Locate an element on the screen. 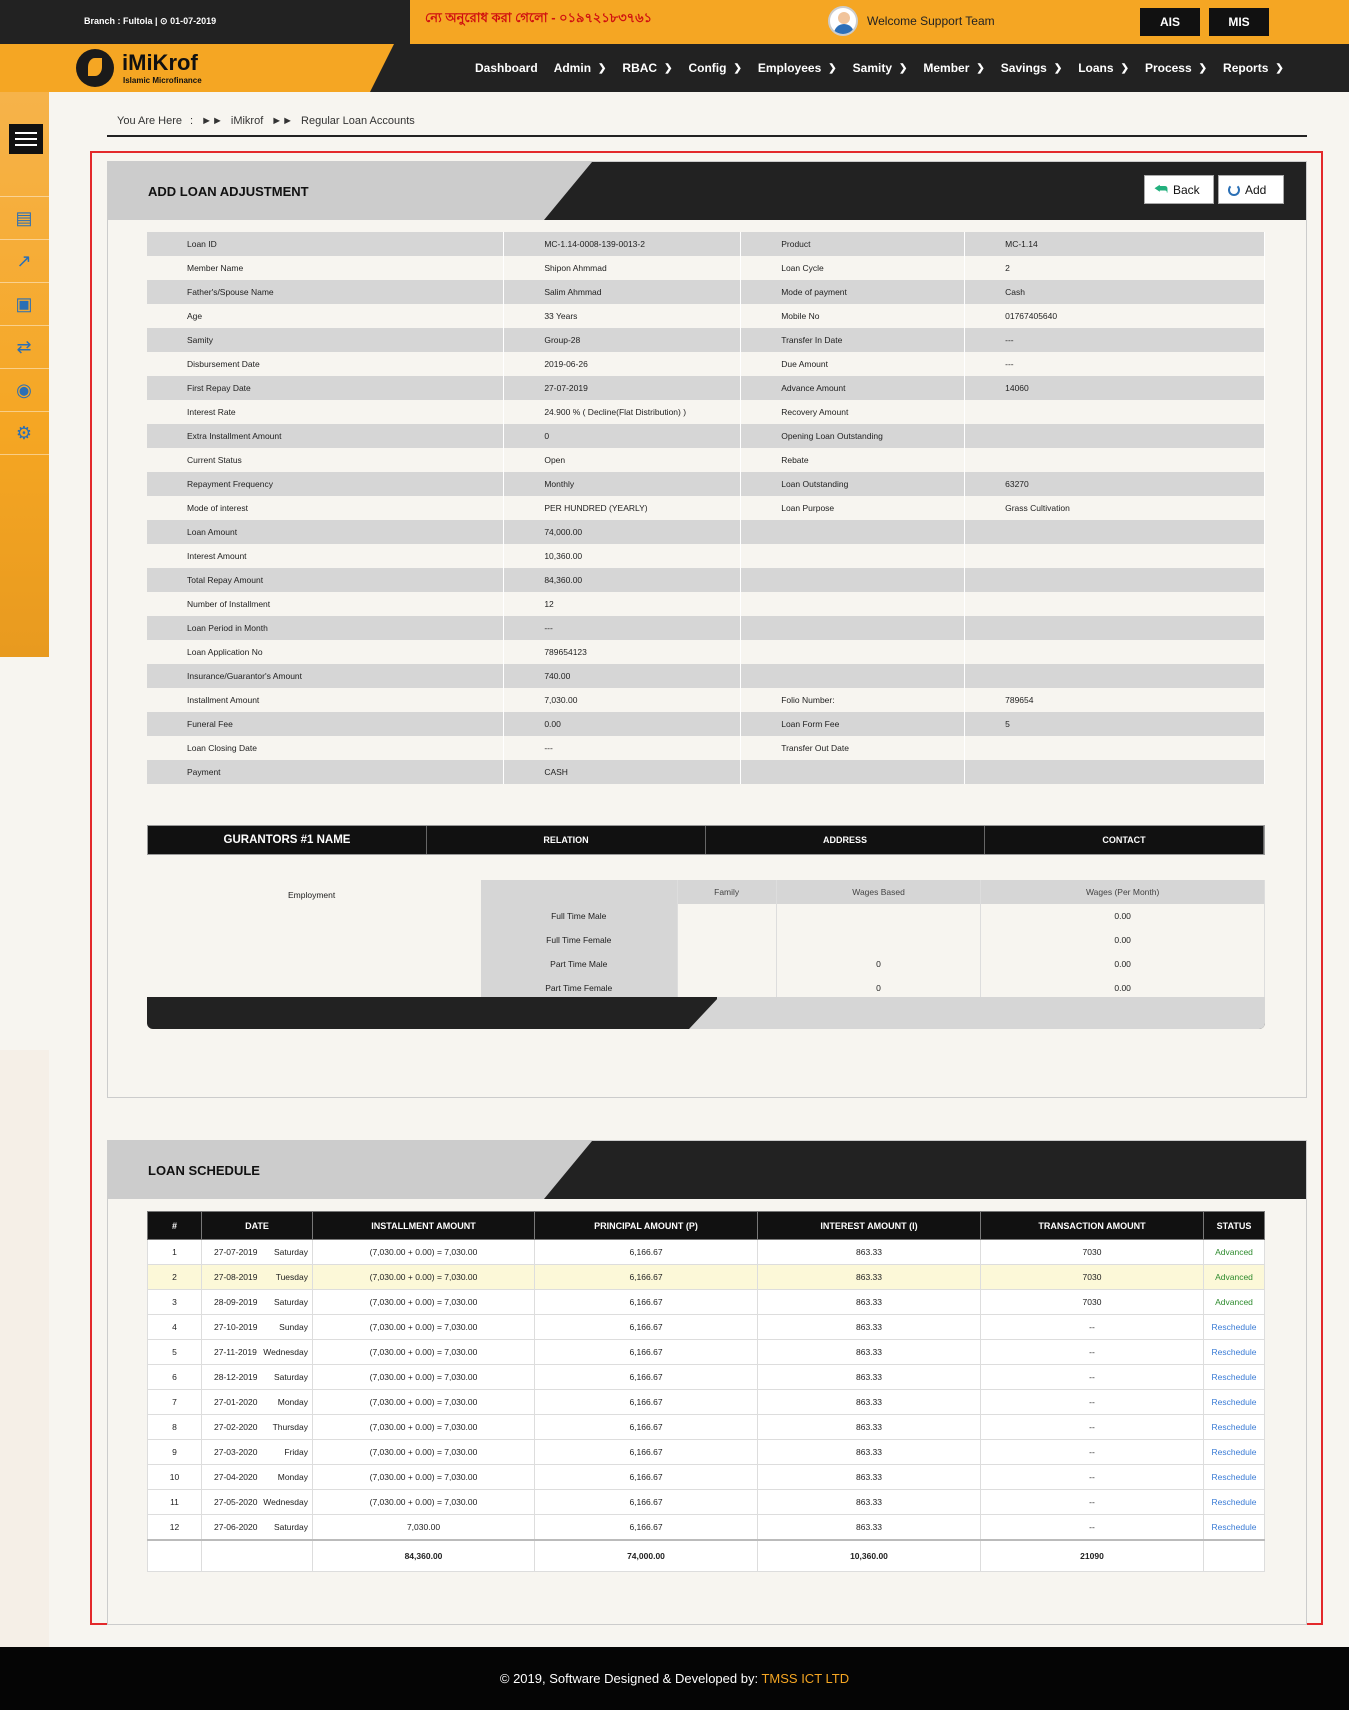  transfer-icon: ⇄ is located at coordinates (24, 347).